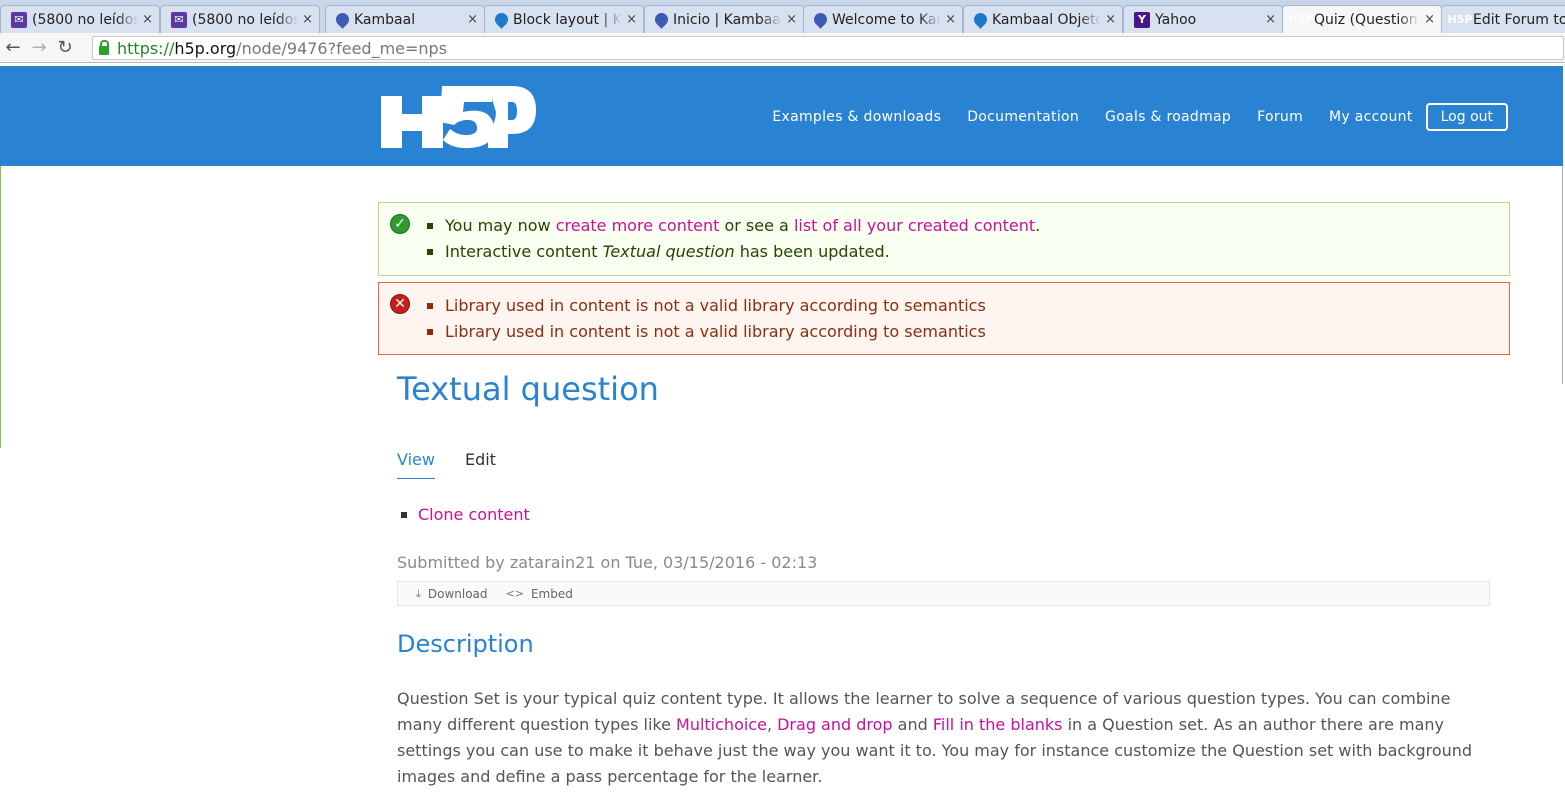  I want to click on nav-item-forum: Forum, so click(1280, 117).